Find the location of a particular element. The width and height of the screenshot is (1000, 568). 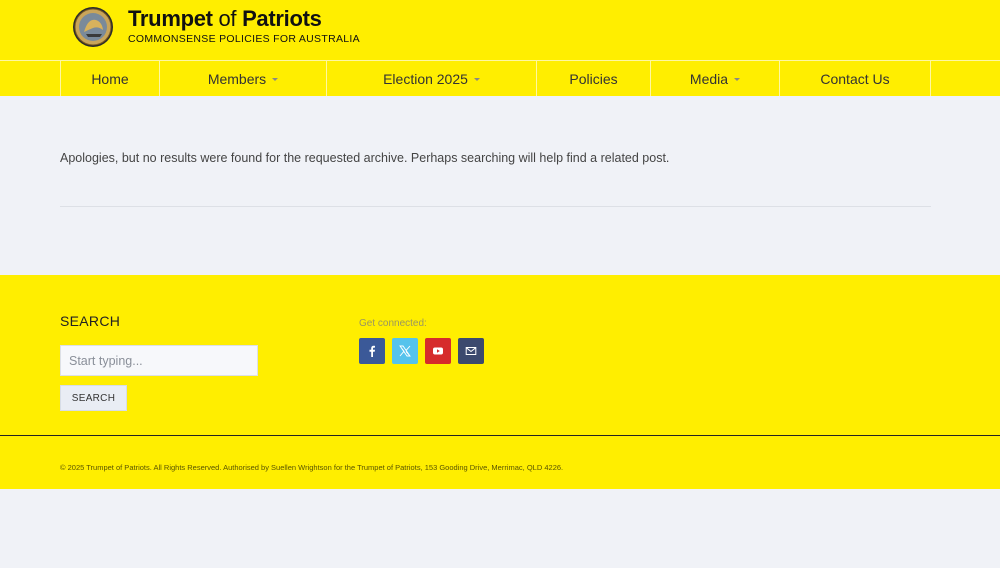

brand-name-part1: Trumpet is located at coordinates (170, 18).